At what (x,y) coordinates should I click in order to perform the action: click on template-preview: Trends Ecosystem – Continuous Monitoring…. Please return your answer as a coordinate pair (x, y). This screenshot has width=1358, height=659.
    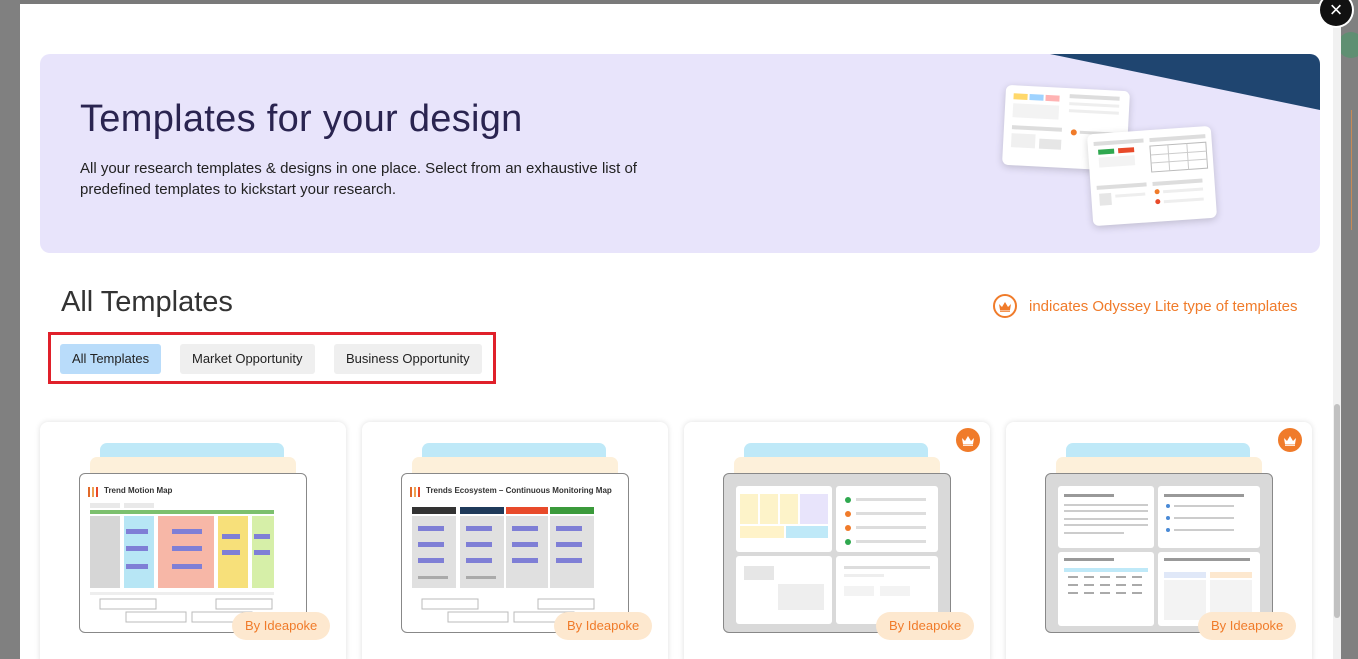
    Looking at the image, I should click on (515, 553).